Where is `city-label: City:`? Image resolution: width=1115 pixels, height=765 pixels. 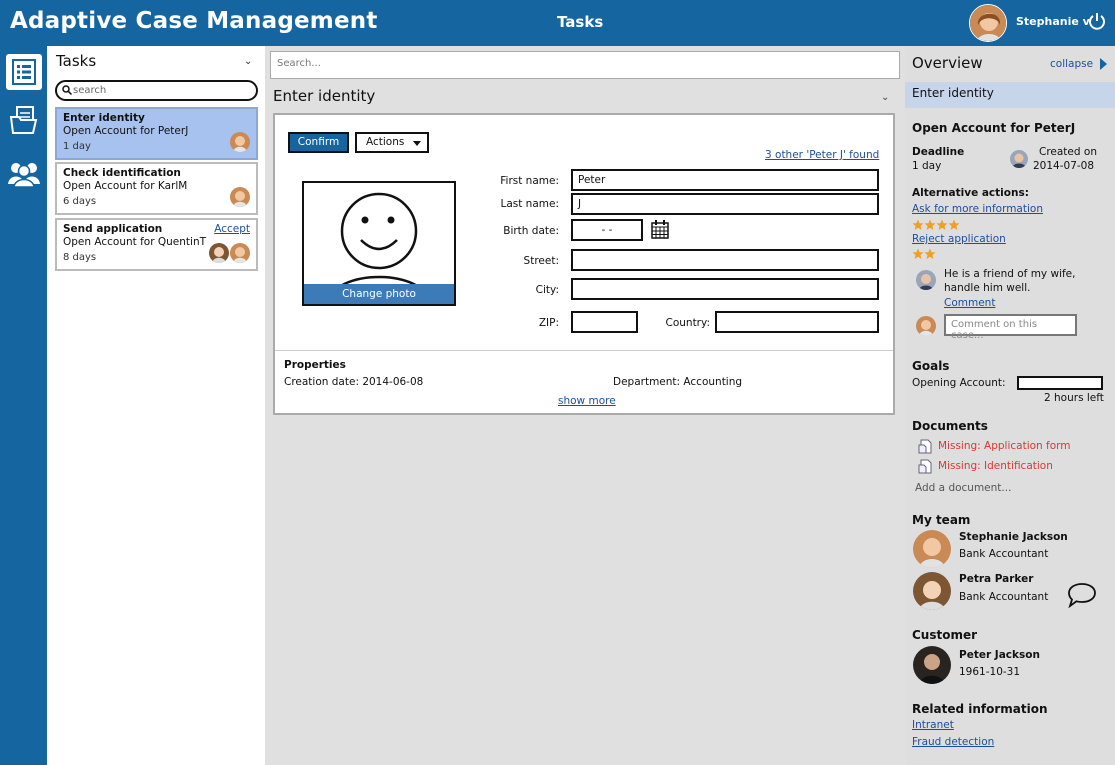 city-label: City: is located at coordinates (547, 290).